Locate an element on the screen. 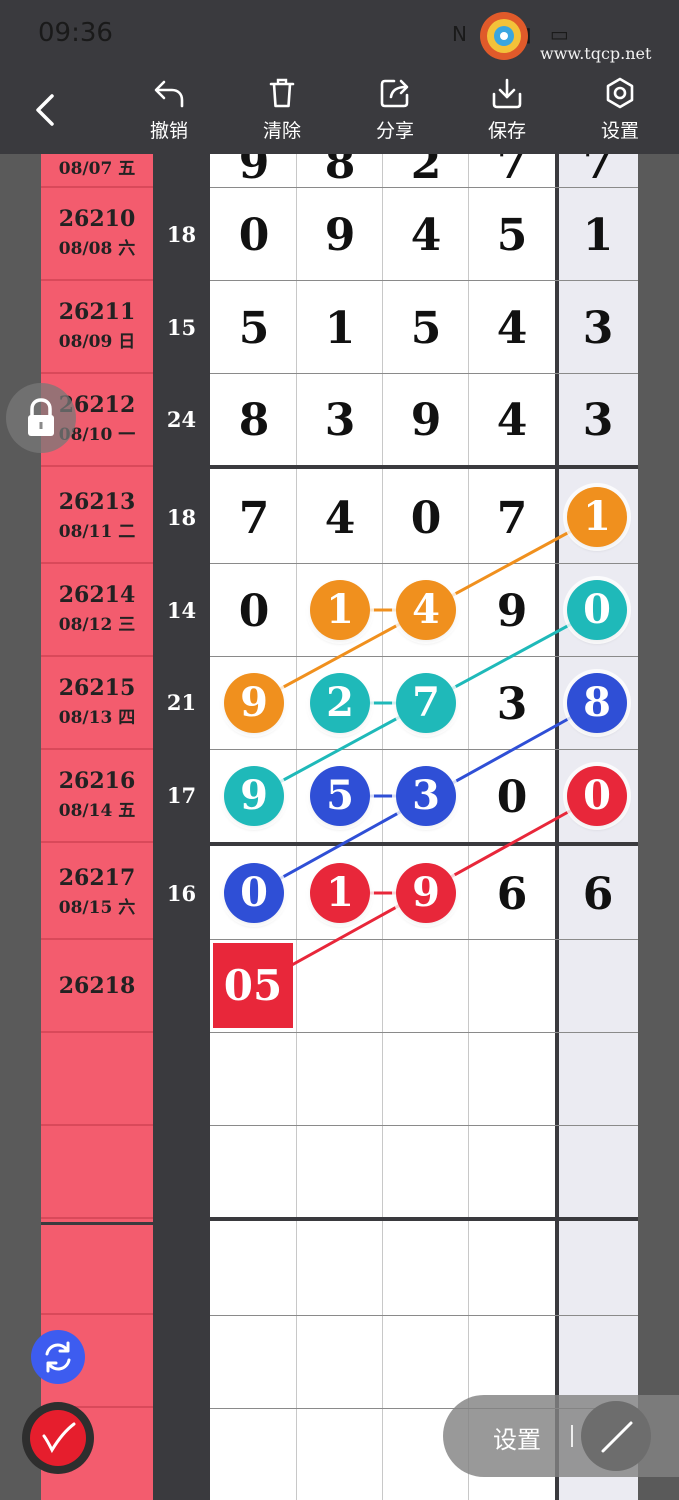 Image resolution: width=679 pixels, height=1500 pixels. digit-ball-blue: 3 is located at coordinates (426, 796).